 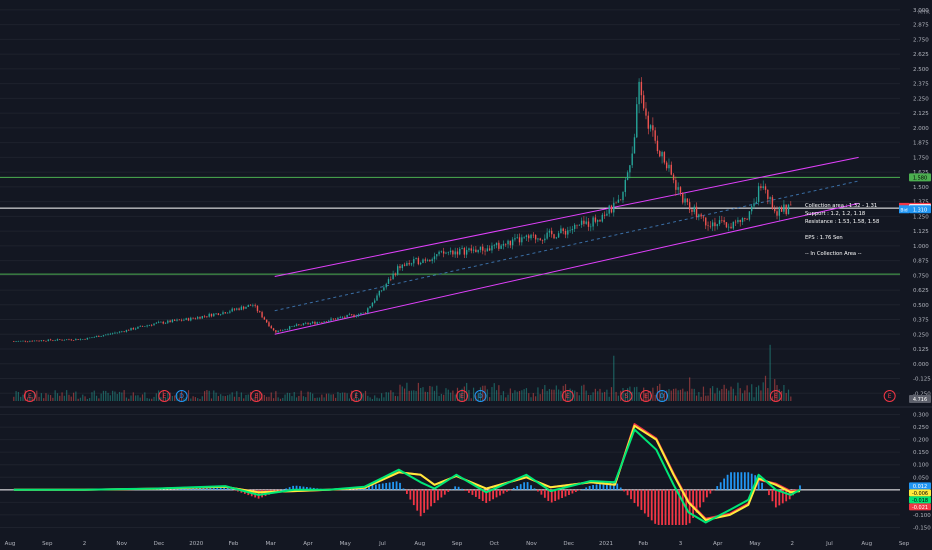 I want to click on time-tick-label: Nov, so click(x=531, y=544).